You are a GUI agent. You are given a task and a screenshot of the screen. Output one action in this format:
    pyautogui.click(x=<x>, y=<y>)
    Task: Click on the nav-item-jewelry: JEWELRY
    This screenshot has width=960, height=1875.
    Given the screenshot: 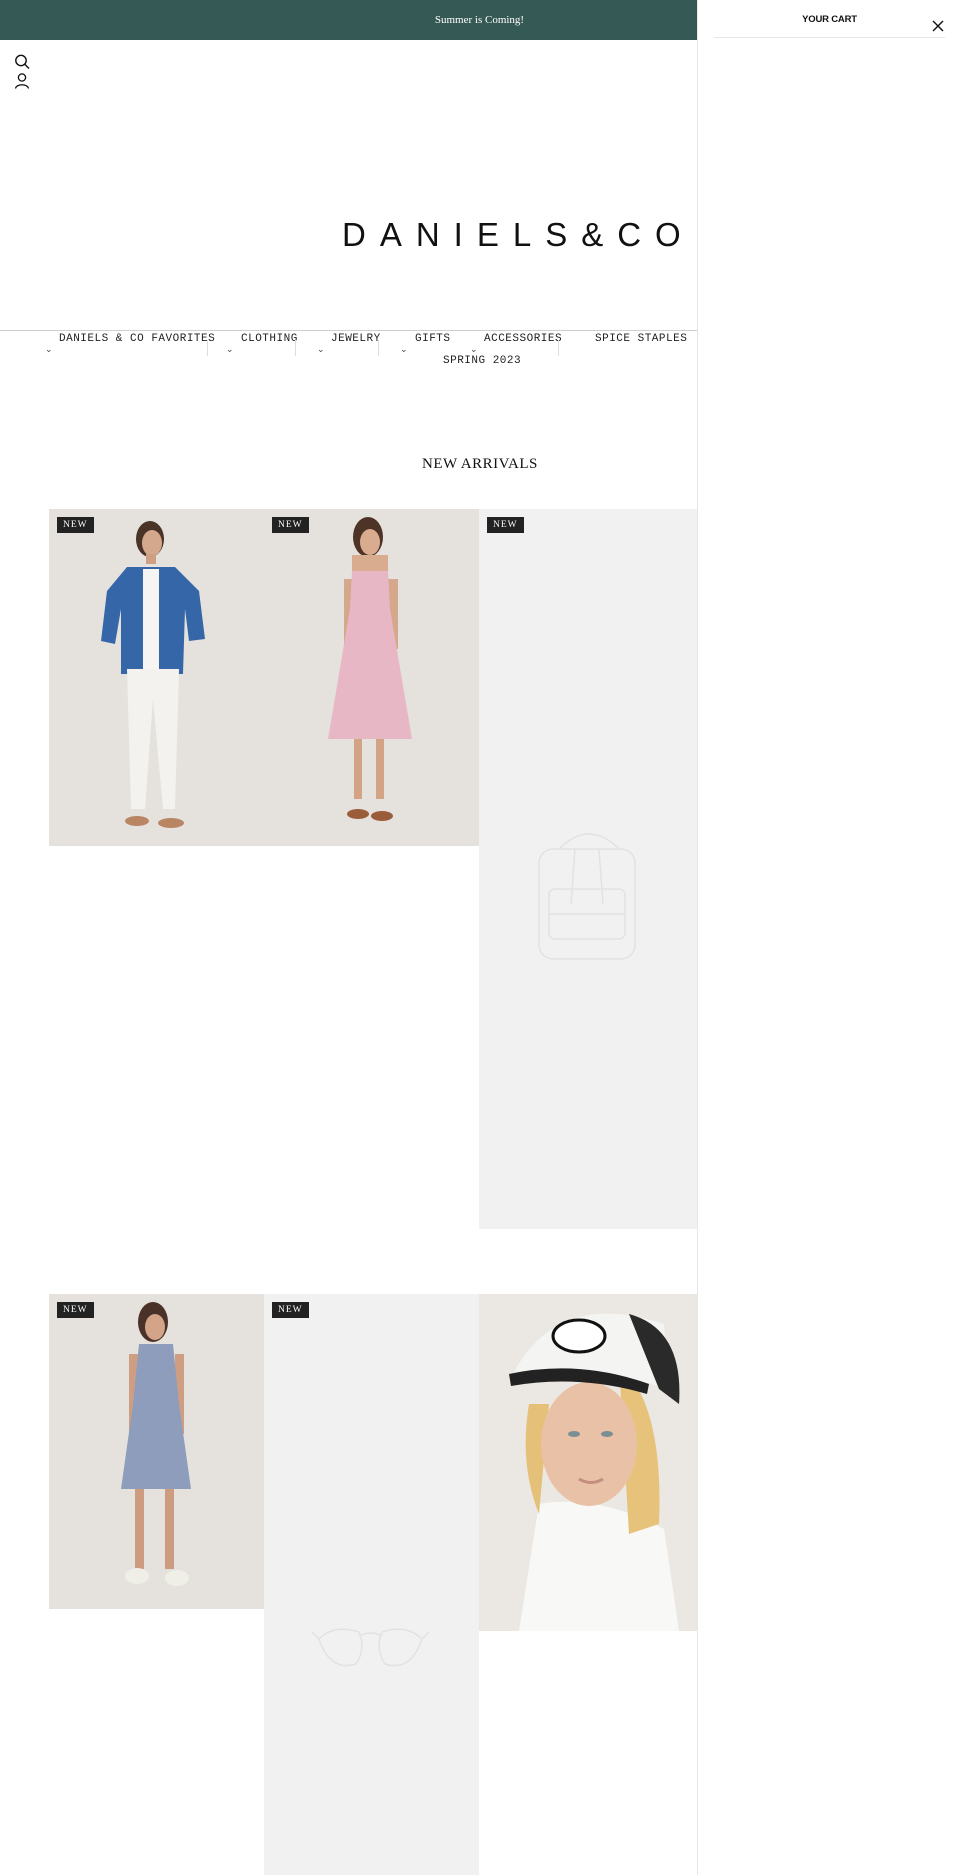 What is the action you would take?
    pyautogui.click(x=356, y=339)
    